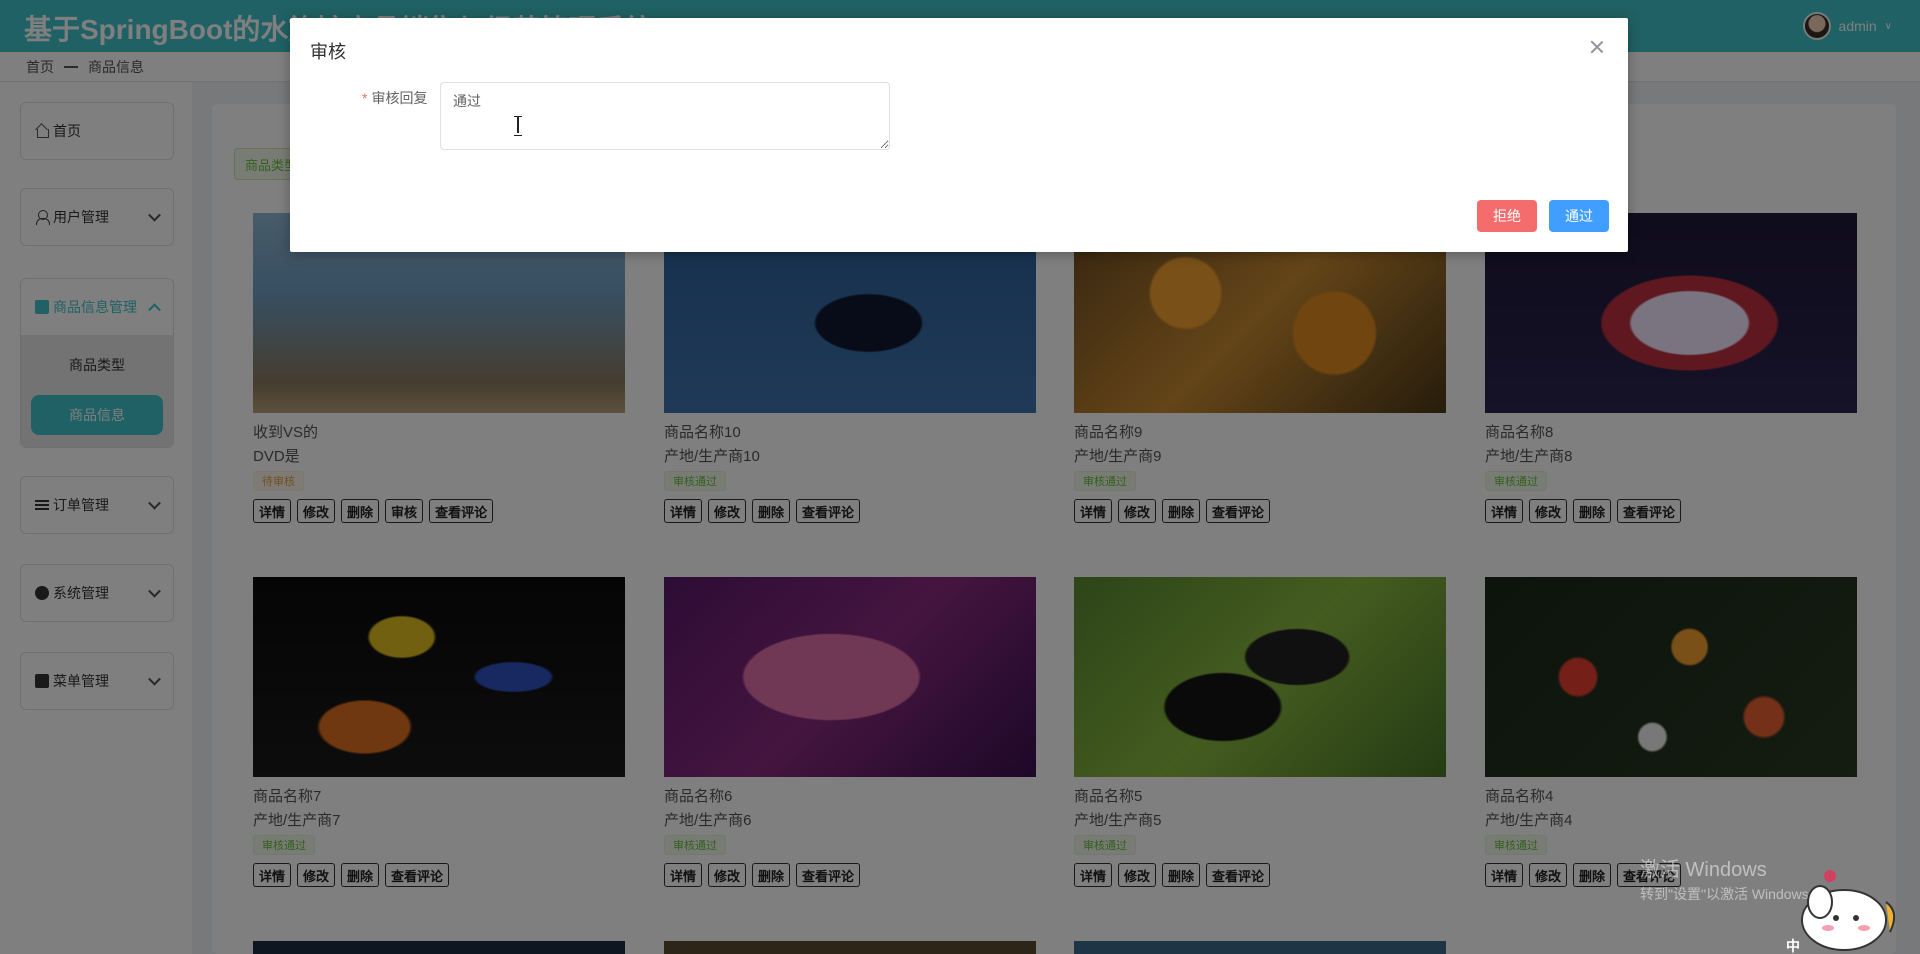  Describe the element at coordinates (518, 126) in the screenshot. I see `text-cursor-icon` at that location.